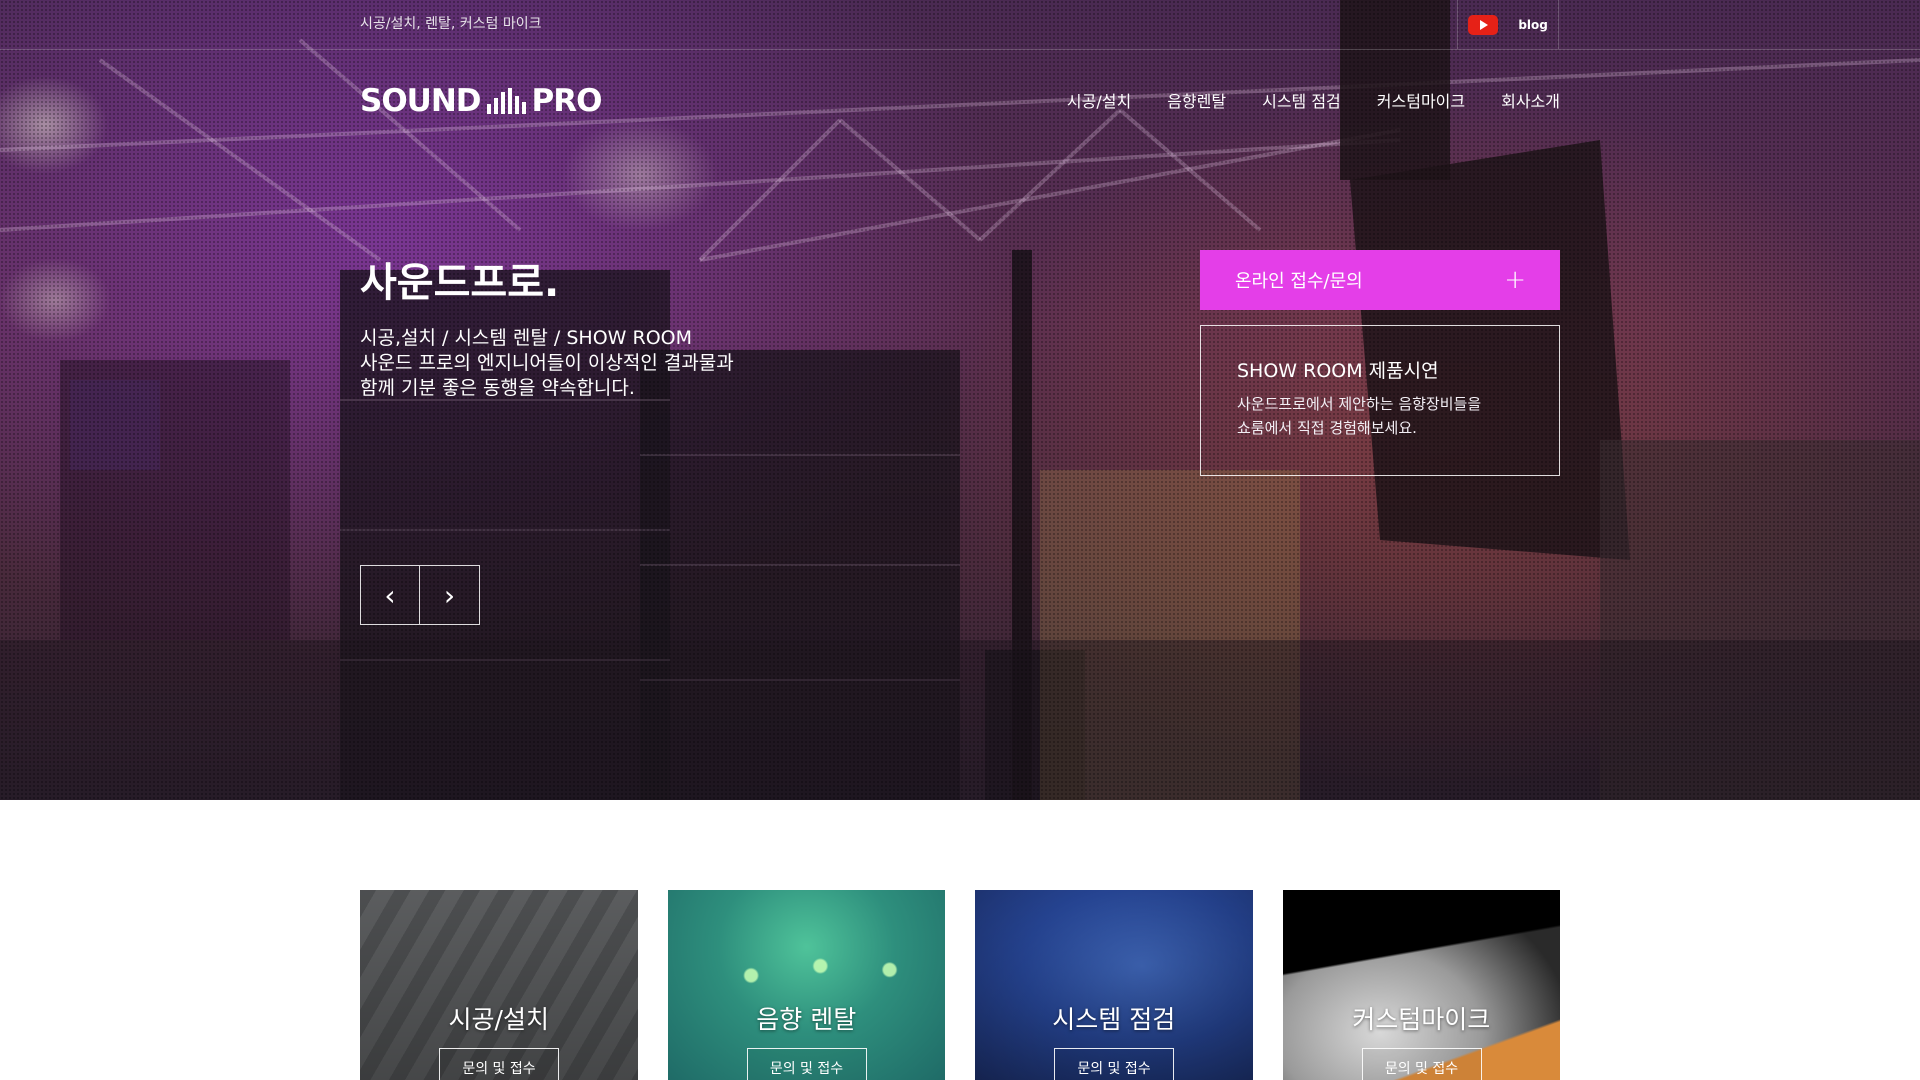  What do you see at coordinates (1508, 24) in the screenshot?
I see `social-links: blog` at bounding box center [1508, 24].